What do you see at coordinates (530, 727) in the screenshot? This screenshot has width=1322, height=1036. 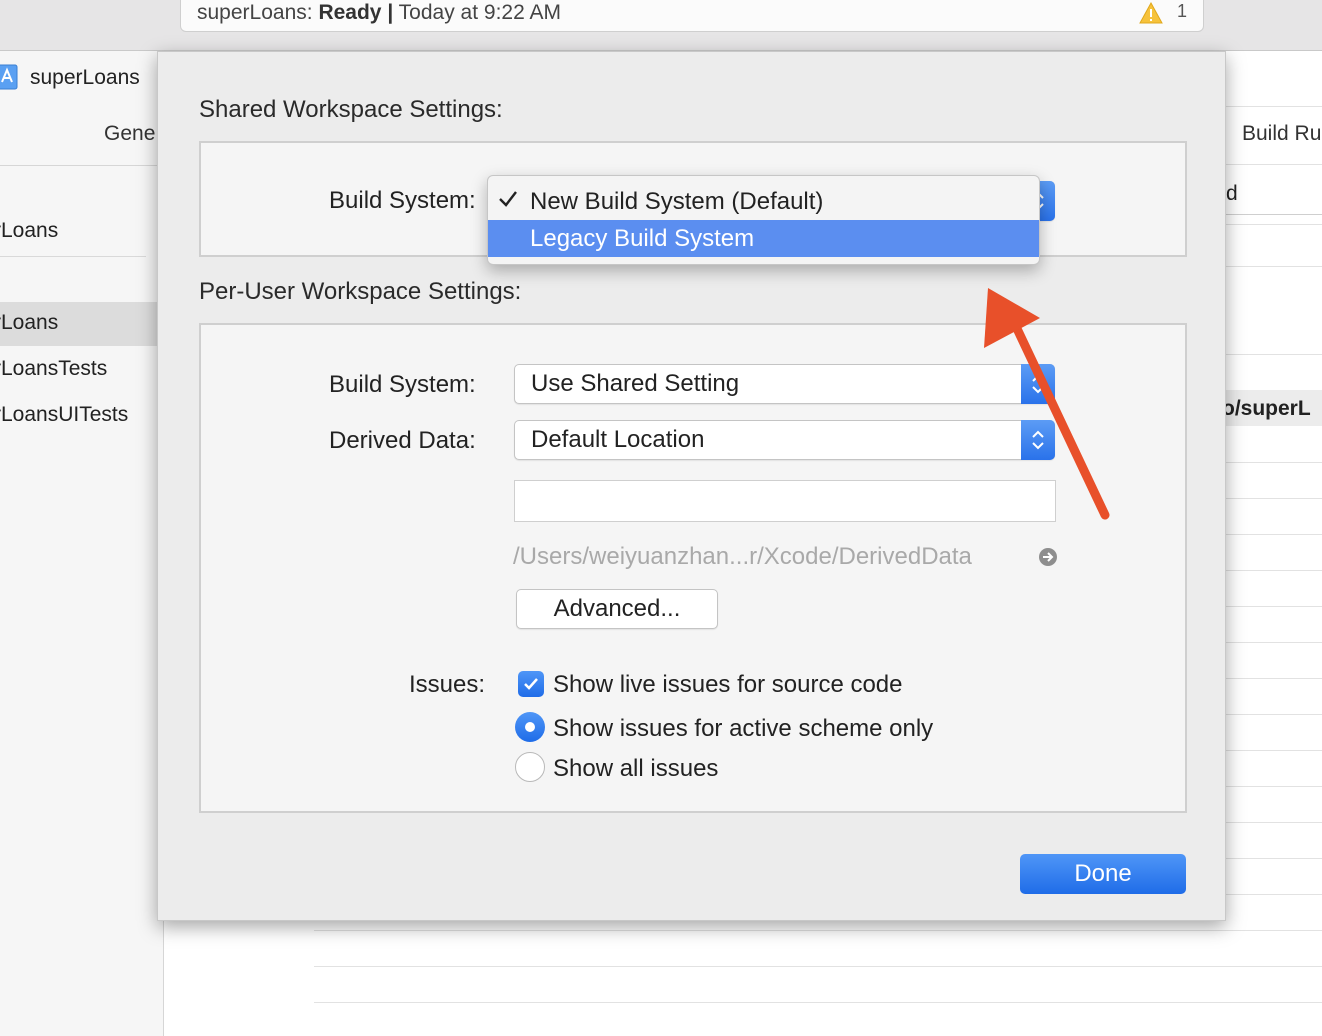 I see `scheme-only-radio` at bounding box center [530, 727].